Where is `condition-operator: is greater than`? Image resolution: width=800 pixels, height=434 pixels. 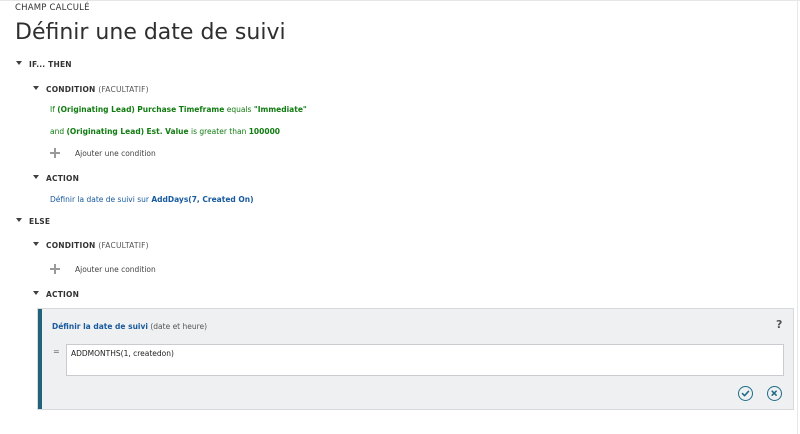
condition-operator: is greater than is located at coordinates (218, 131).